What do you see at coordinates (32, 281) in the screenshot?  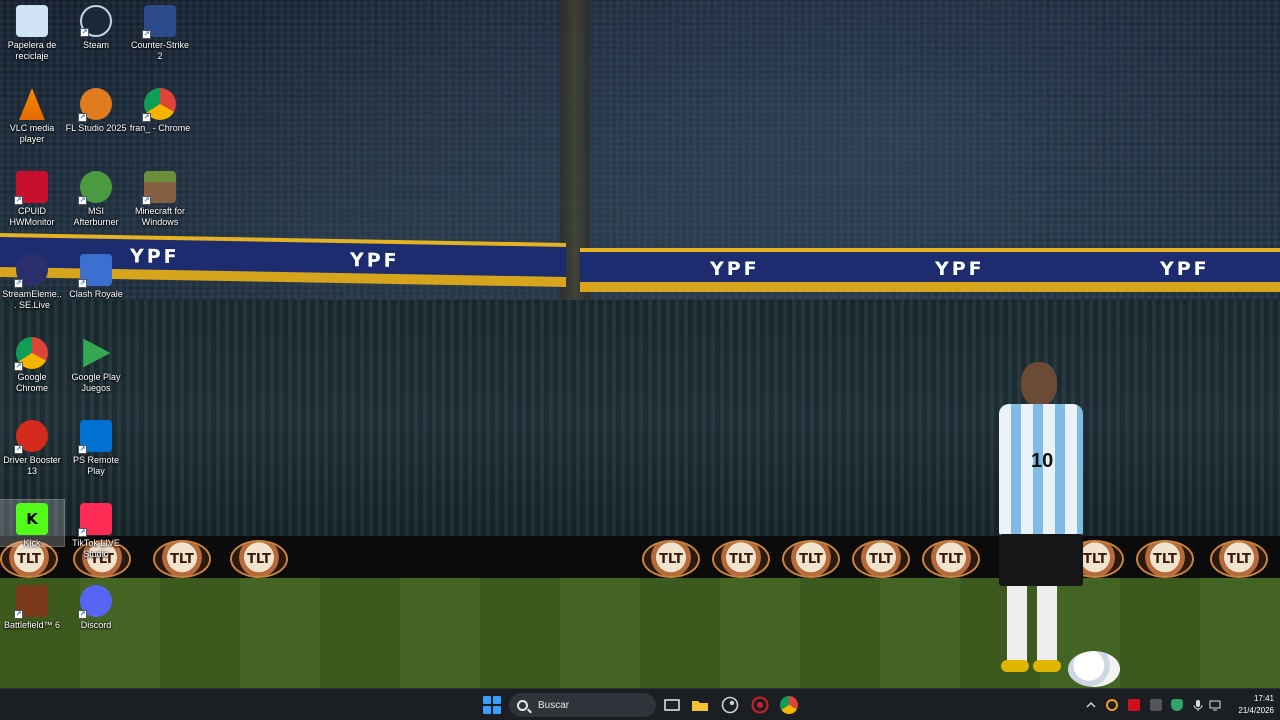 I see `desktop-icon-streamelements: ↗ StreamEleme... SE.Live` at bounding box center [32, 281].